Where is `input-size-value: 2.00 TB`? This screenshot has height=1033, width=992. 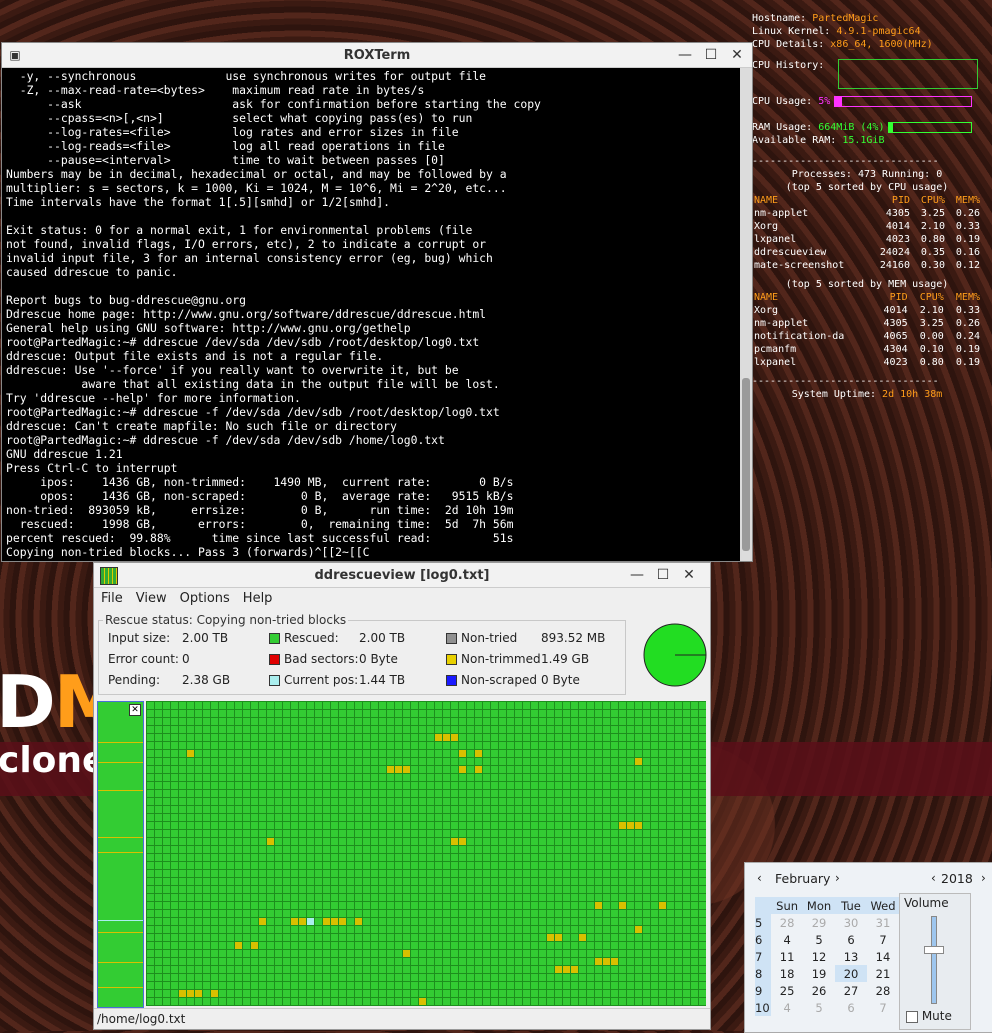 input-size-value: 2.00 TB is located at coordinates (205, 638).